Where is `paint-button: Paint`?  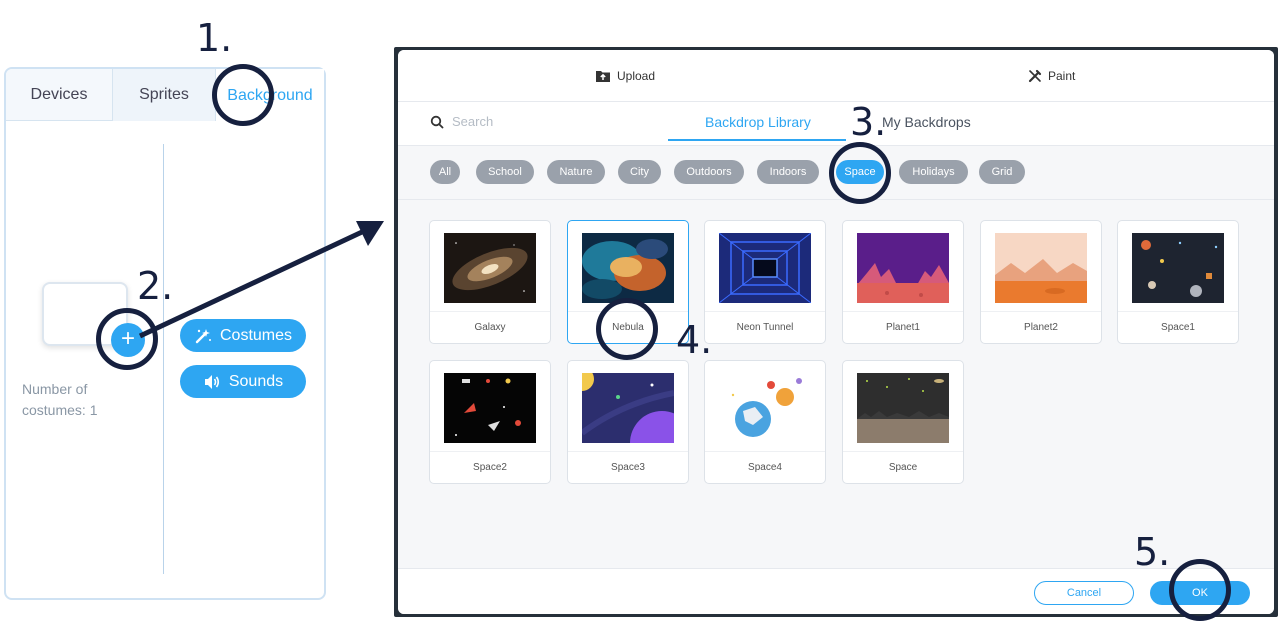
paint-button: Paint is located at coordinates (1051, 76).